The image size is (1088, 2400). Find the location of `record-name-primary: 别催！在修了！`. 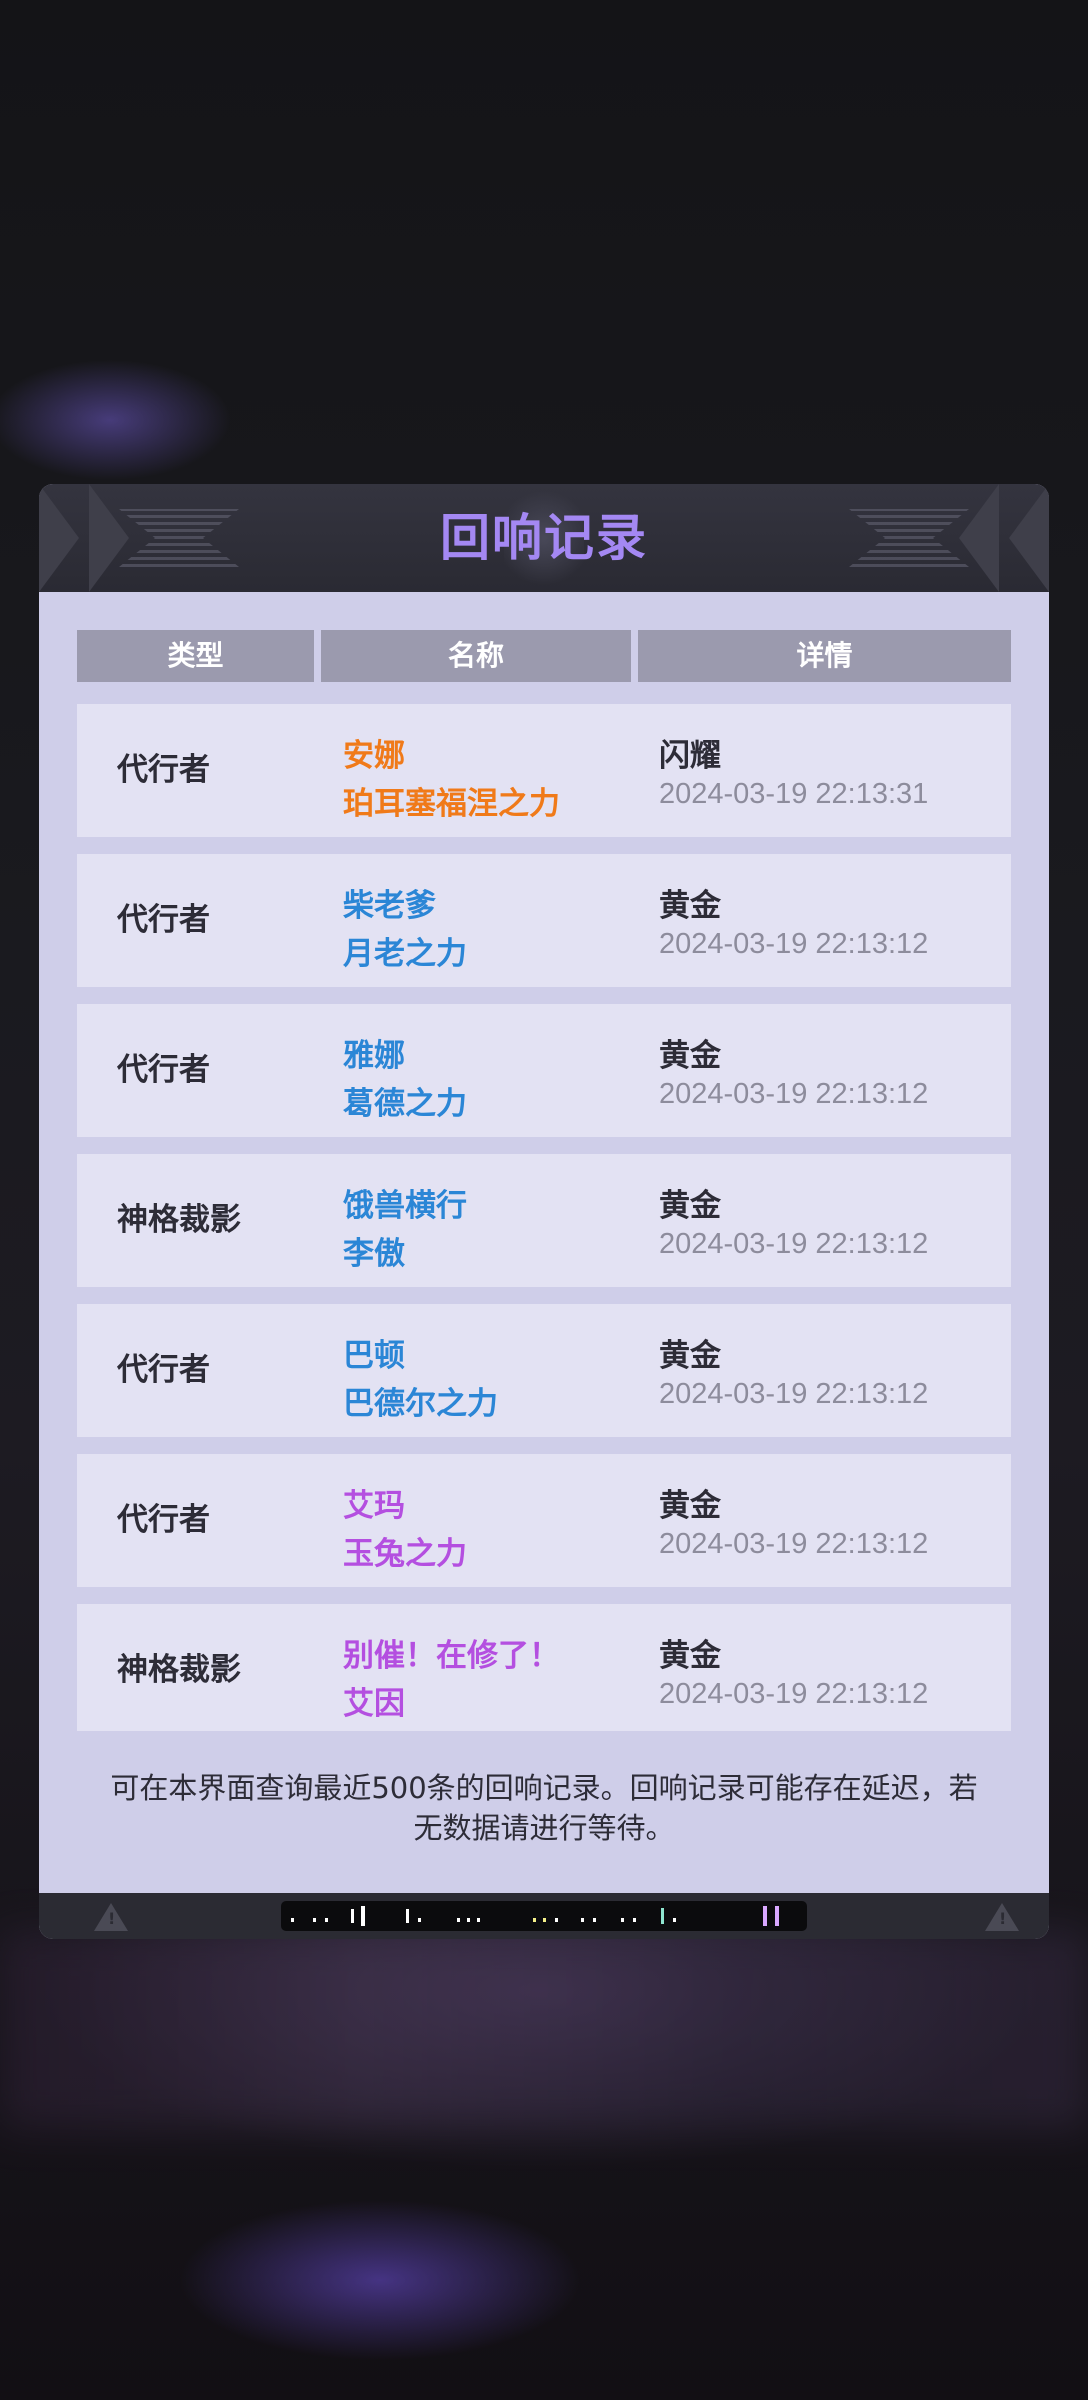

record-name-primary: 别催！在修了！ is located at coordinates (451, 1656).